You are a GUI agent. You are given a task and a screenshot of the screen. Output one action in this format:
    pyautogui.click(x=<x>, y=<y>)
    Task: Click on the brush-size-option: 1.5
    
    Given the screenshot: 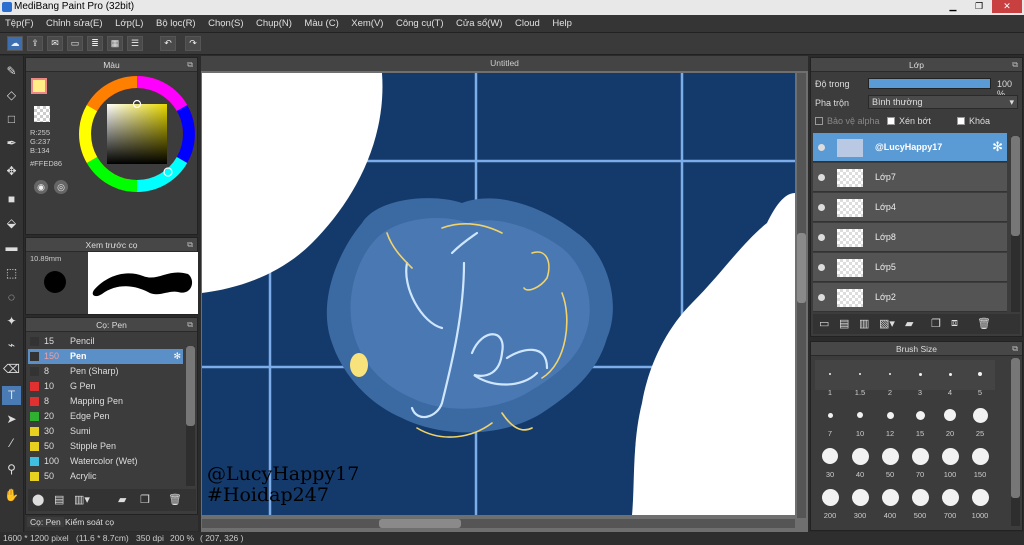 What is the action you would take?
    pyautogui.click(x=860, y=378)
    